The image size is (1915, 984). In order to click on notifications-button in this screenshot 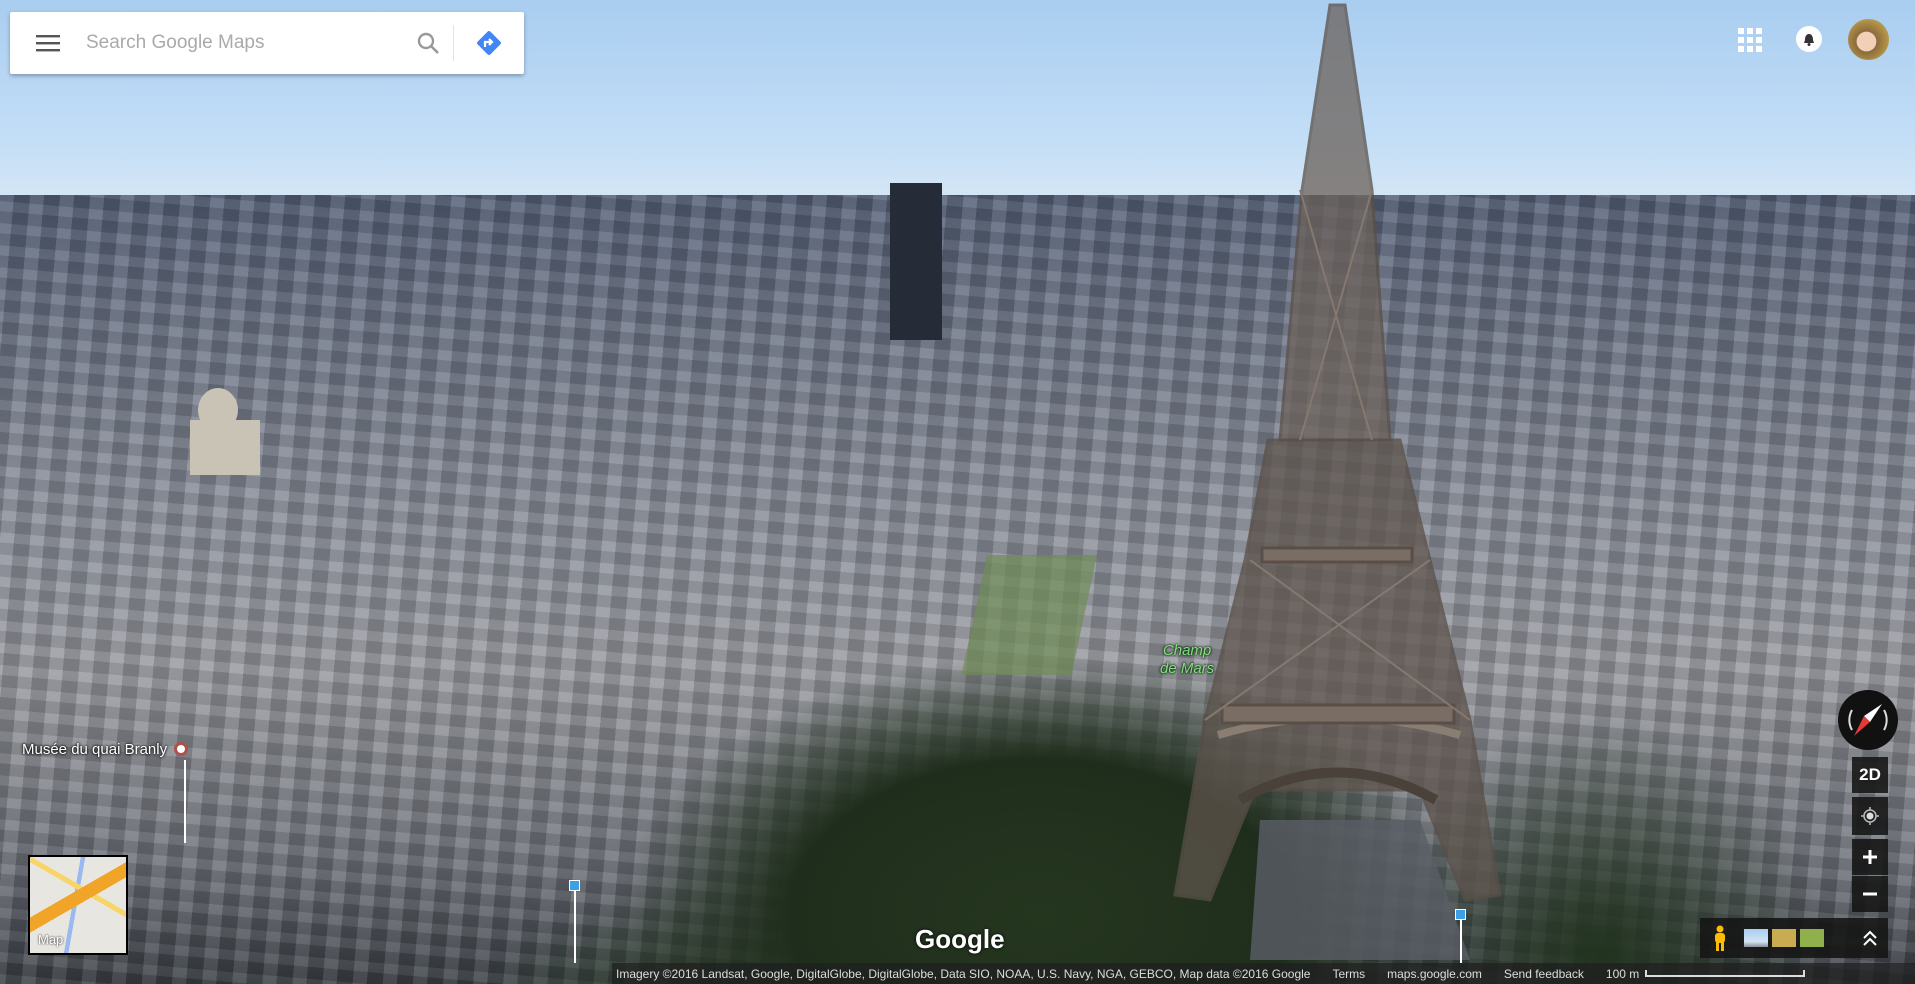, I will do `click(1809, 39)`.